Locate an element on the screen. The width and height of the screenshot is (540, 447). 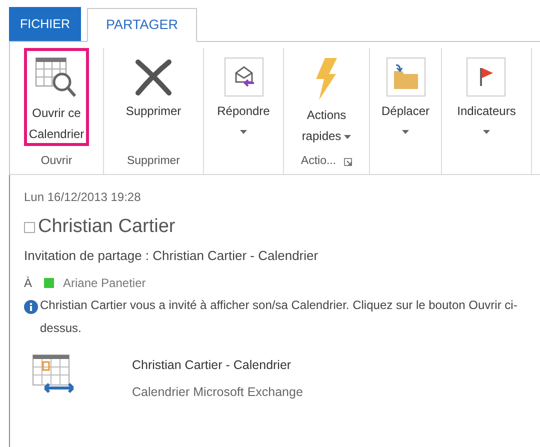
attachment-subtitle: Calendrier Microsoft Exchange is located at coordinates (217, 392).